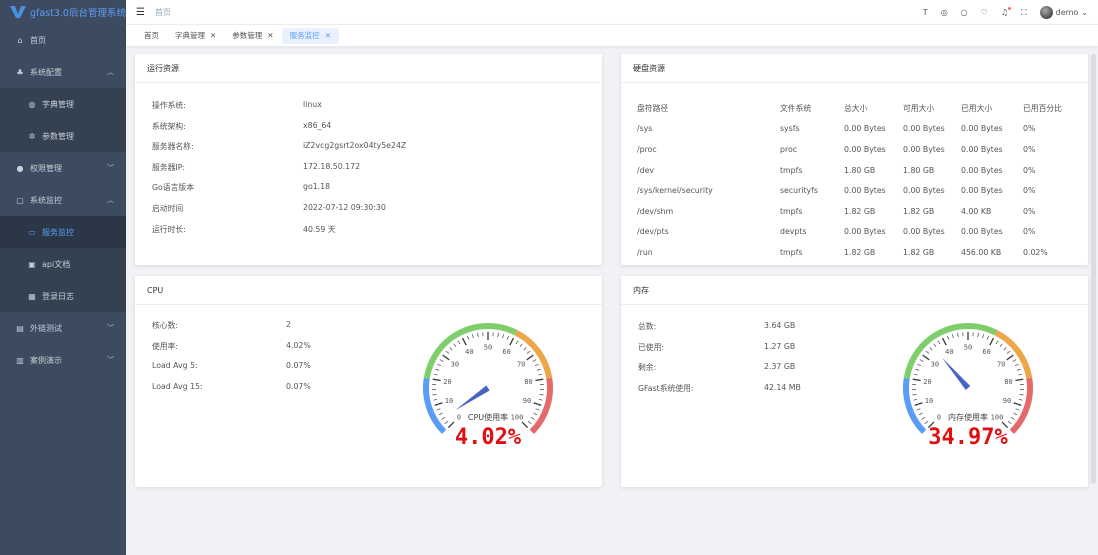  I want to click on app-logo: gfast3.0后台管理系统, so click(63, 12).